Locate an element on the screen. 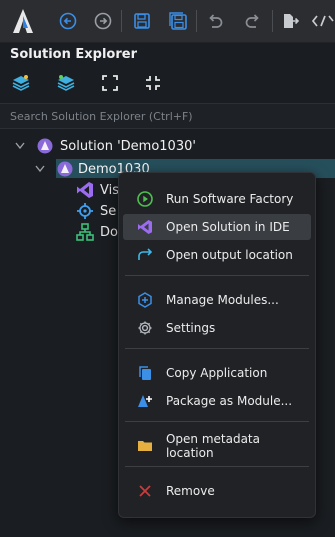 This screenshot has height=537, width=335. export-icon is located at coordinates (290, 21).